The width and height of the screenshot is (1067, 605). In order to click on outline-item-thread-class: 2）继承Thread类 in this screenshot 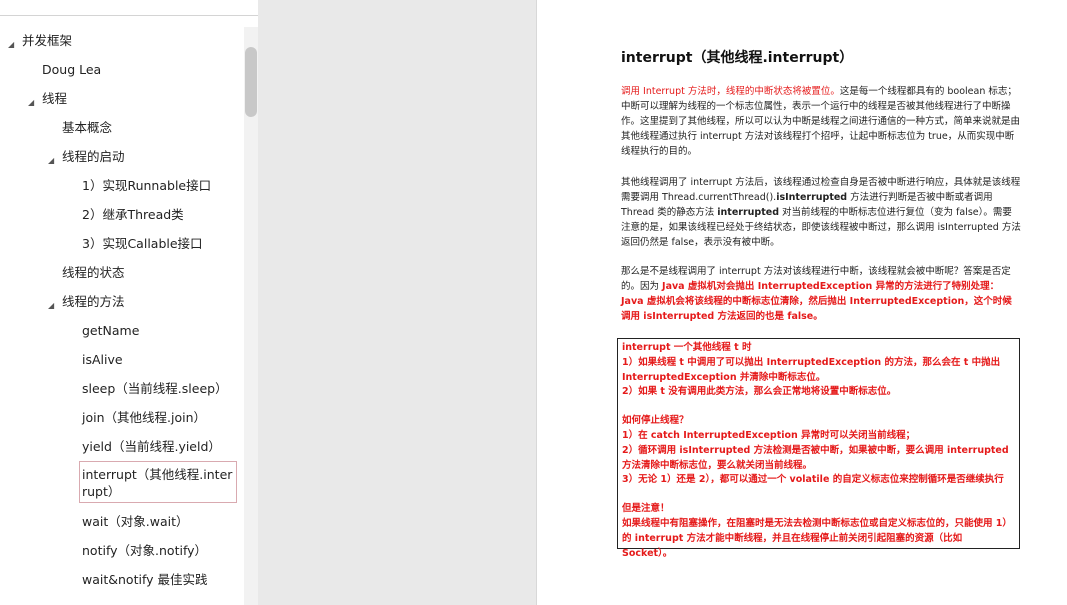, I will do `click(133, 214)`.